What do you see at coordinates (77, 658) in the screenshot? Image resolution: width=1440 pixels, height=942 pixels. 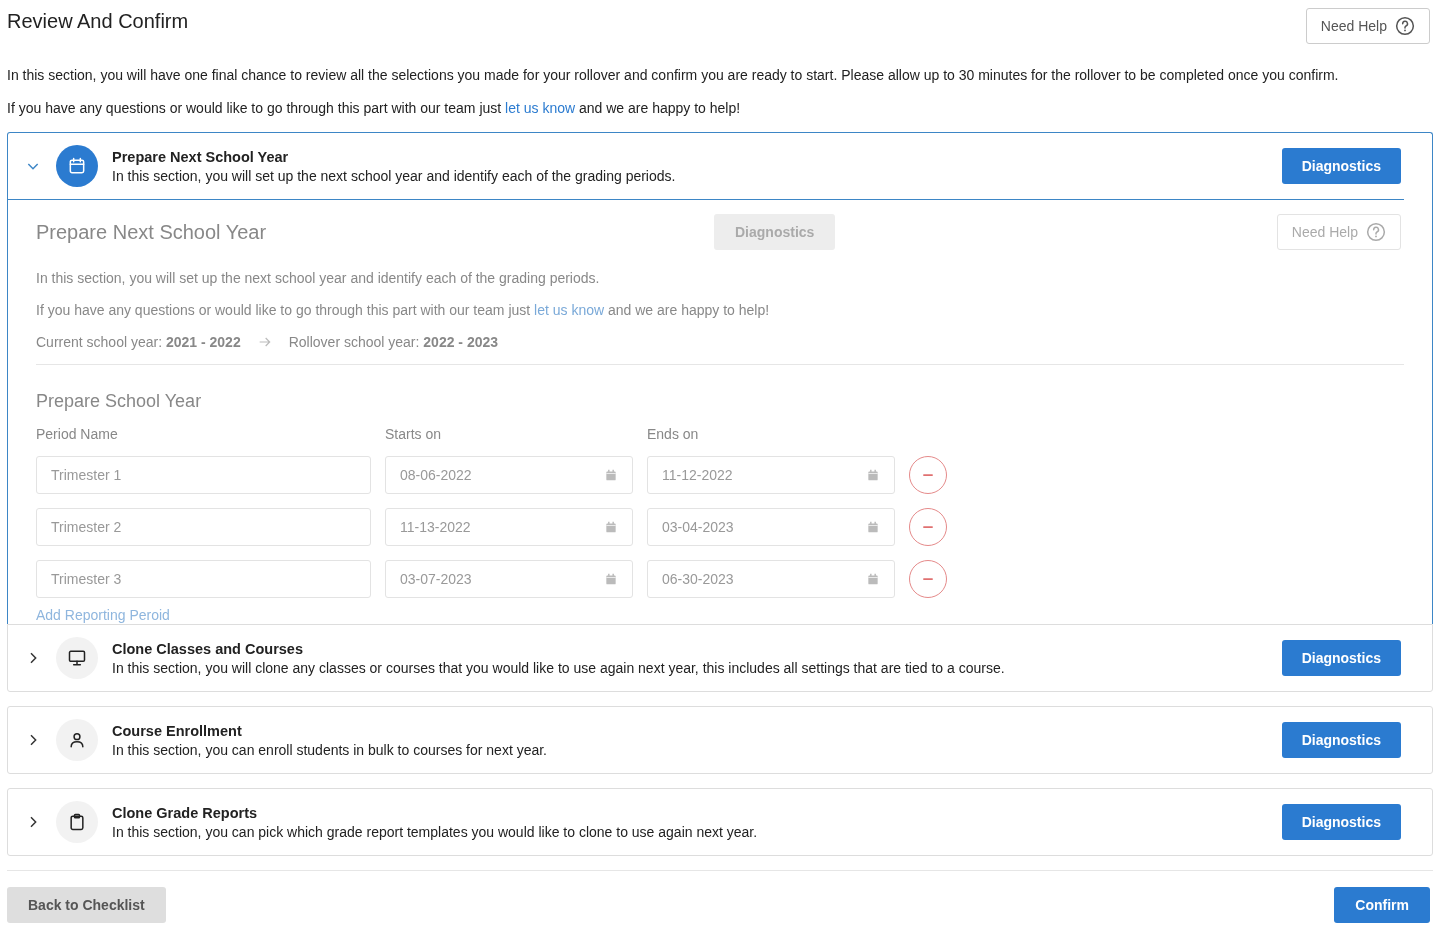 I see `monitor-icon` at bounding box center [77, 658].